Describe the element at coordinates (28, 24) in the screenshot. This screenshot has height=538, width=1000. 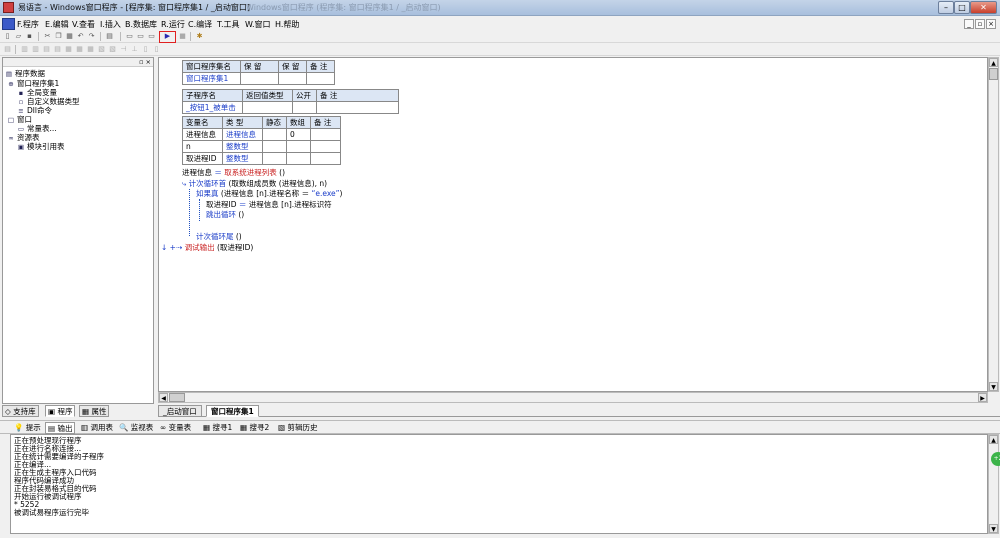
I see `menu-program: F.程序` at that location.